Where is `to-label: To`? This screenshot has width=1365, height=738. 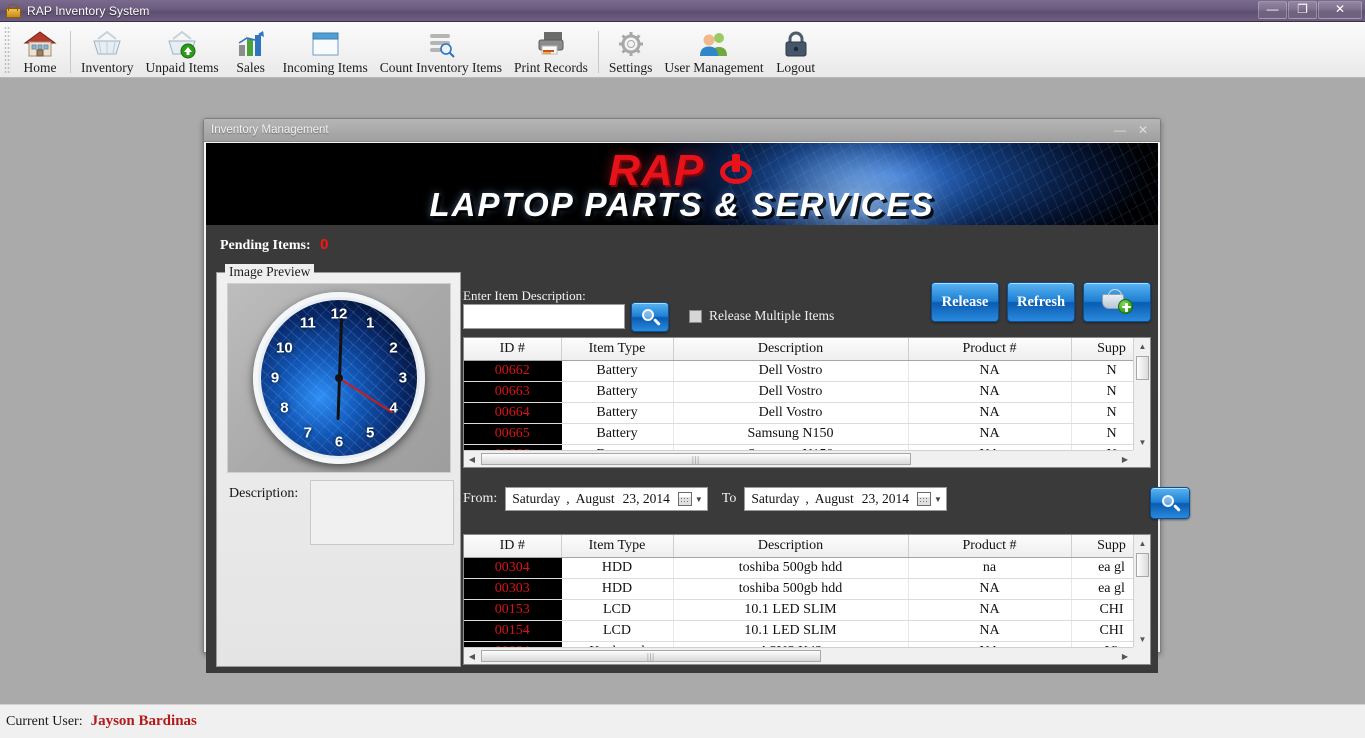
to-label: To is located at coordinates (729, 498).